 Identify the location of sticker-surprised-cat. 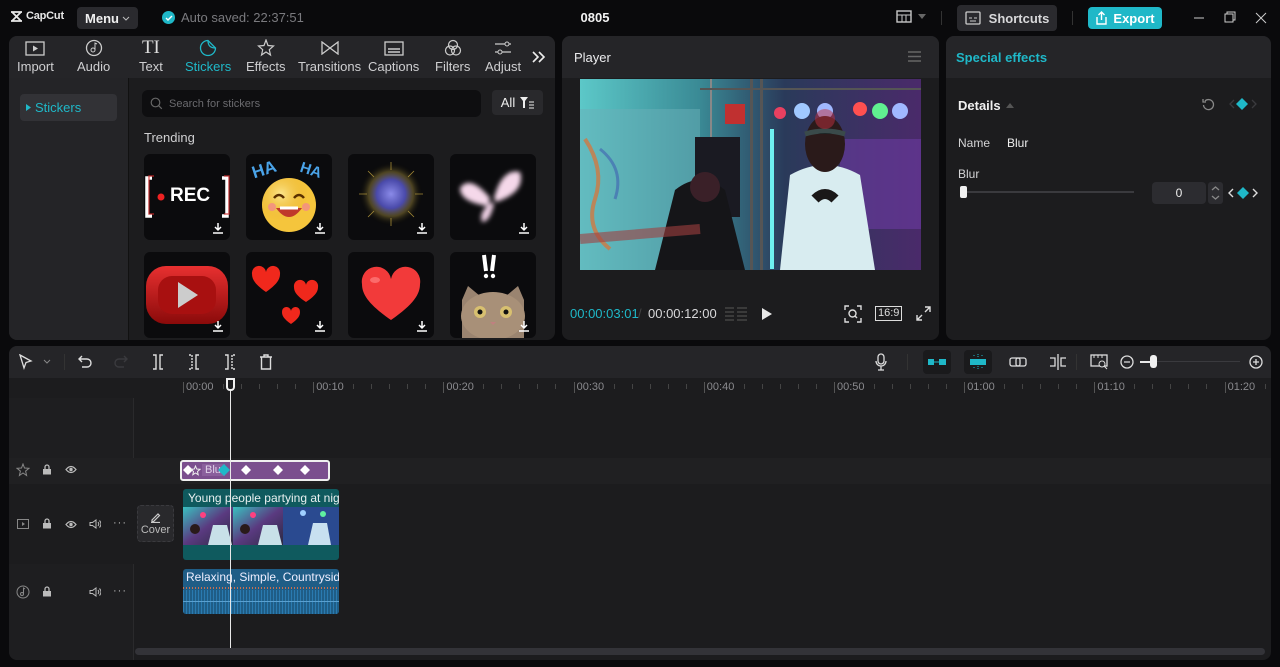
(493, 295).